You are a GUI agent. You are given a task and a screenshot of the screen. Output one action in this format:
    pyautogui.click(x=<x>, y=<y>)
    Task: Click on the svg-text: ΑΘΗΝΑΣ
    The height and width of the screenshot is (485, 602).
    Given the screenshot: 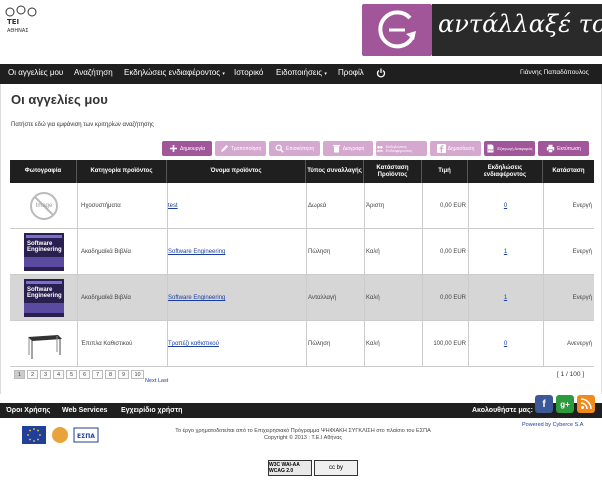 What is the action you would take?
    pyautogui.click(x=17, y=31)
    